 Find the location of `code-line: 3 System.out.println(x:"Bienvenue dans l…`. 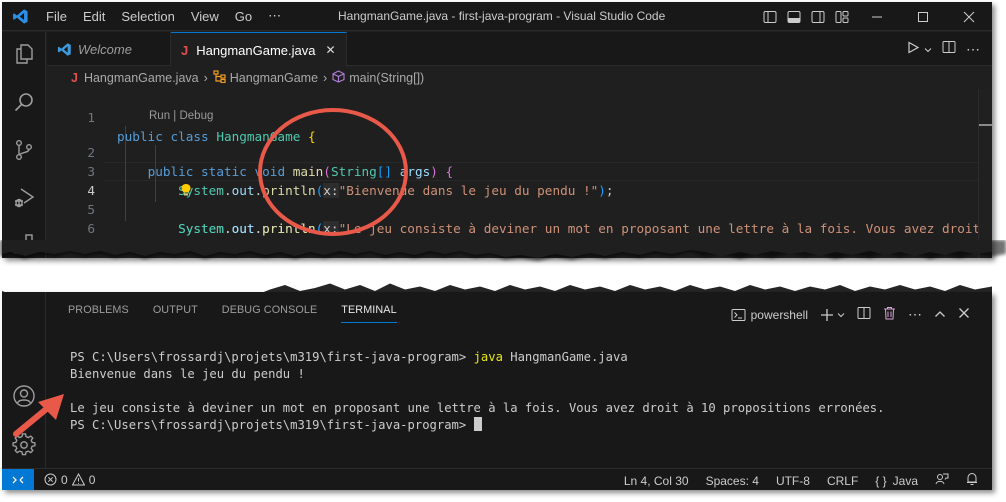

code-line: 3 System.out.println(x:"Bienvenue dans l… is located at coordinates (497, 170).